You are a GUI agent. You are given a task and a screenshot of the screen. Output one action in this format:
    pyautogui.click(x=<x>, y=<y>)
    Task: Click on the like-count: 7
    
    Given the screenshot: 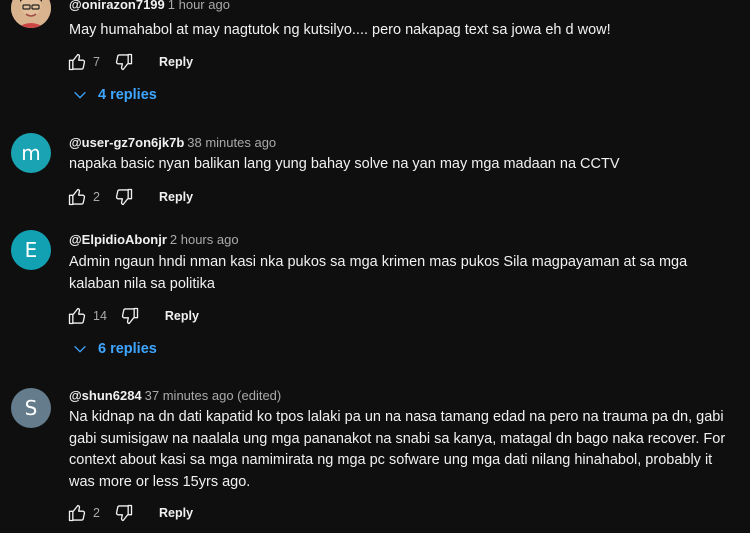 What is the action you would take?
    pyautogui.click(x=96, y=62)
    